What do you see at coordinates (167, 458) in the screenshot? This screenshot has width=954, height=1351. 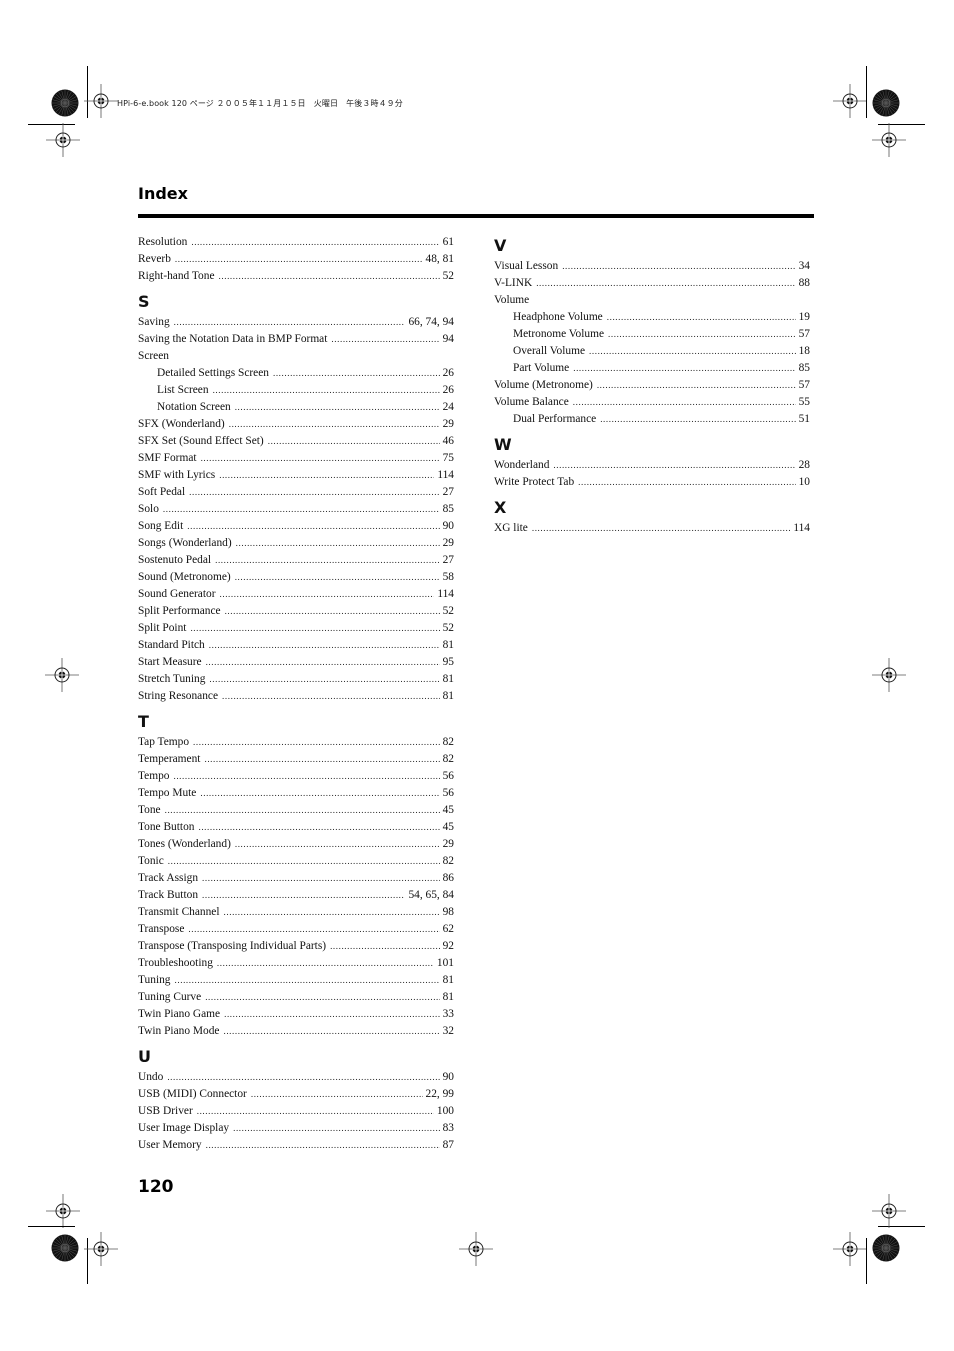 I see `entry-label: SMF Format` at bounding box center [167, 458].